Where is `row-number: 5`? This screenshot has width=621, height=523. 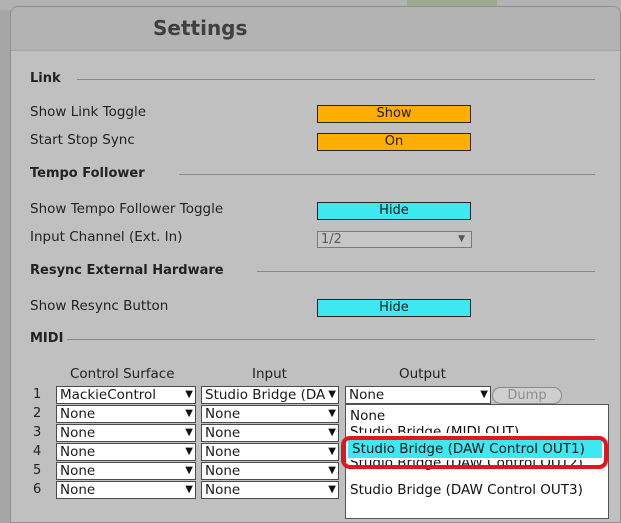
row-number: 5 is located at coordinates (37, 470).